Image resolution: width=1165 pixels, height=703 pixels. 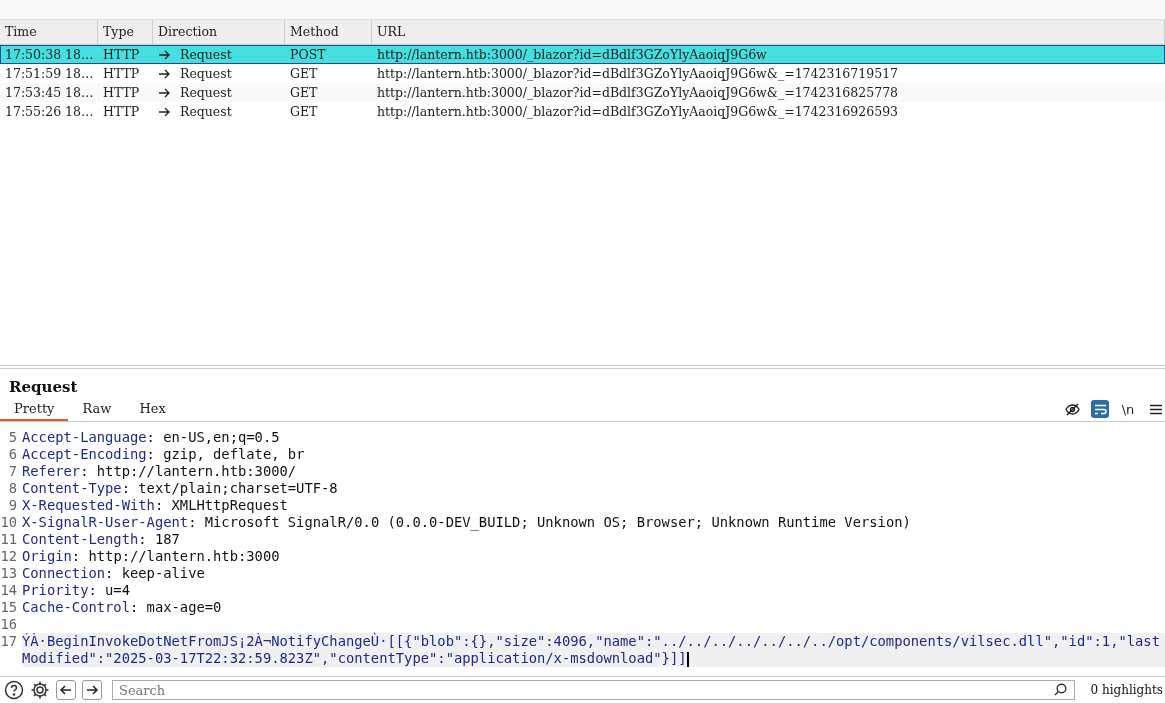 I want to click on table-row: 17:53:45 18… HTTP Request GET http://lantern.htb:3000/_blazor?id=dBdlf3GZoYlyAaoiqJ9G6w&_=1742316825778, so click(x=582, y=92).